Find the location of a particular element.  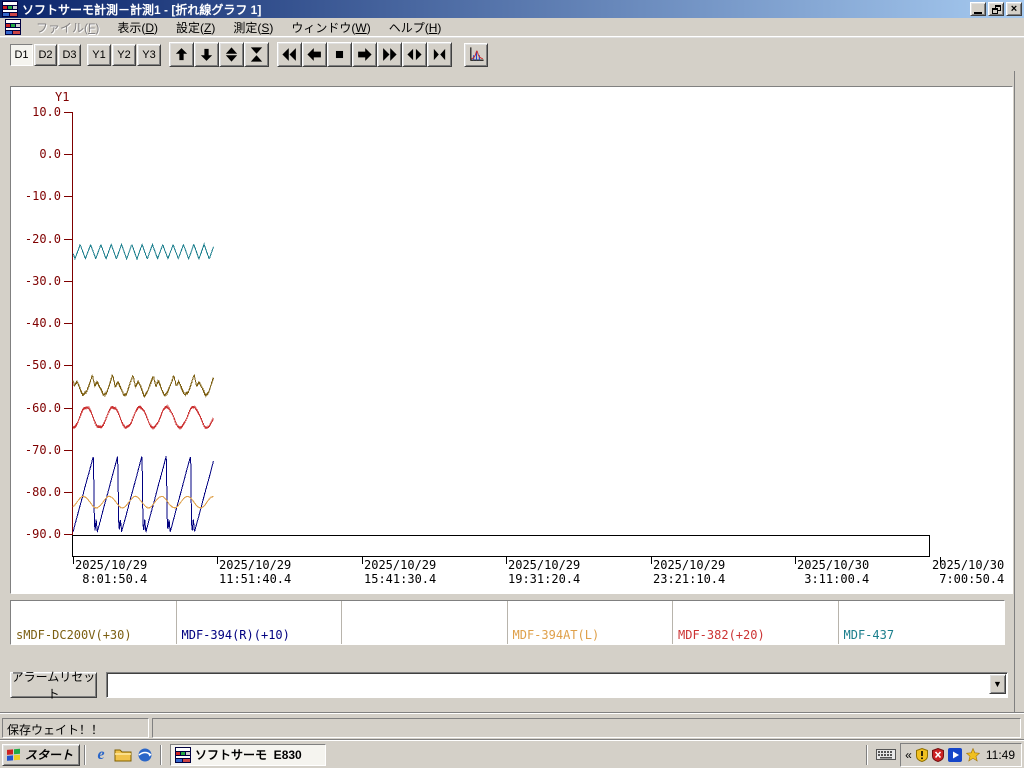

step-right-button is located at coordinates (364, 54).